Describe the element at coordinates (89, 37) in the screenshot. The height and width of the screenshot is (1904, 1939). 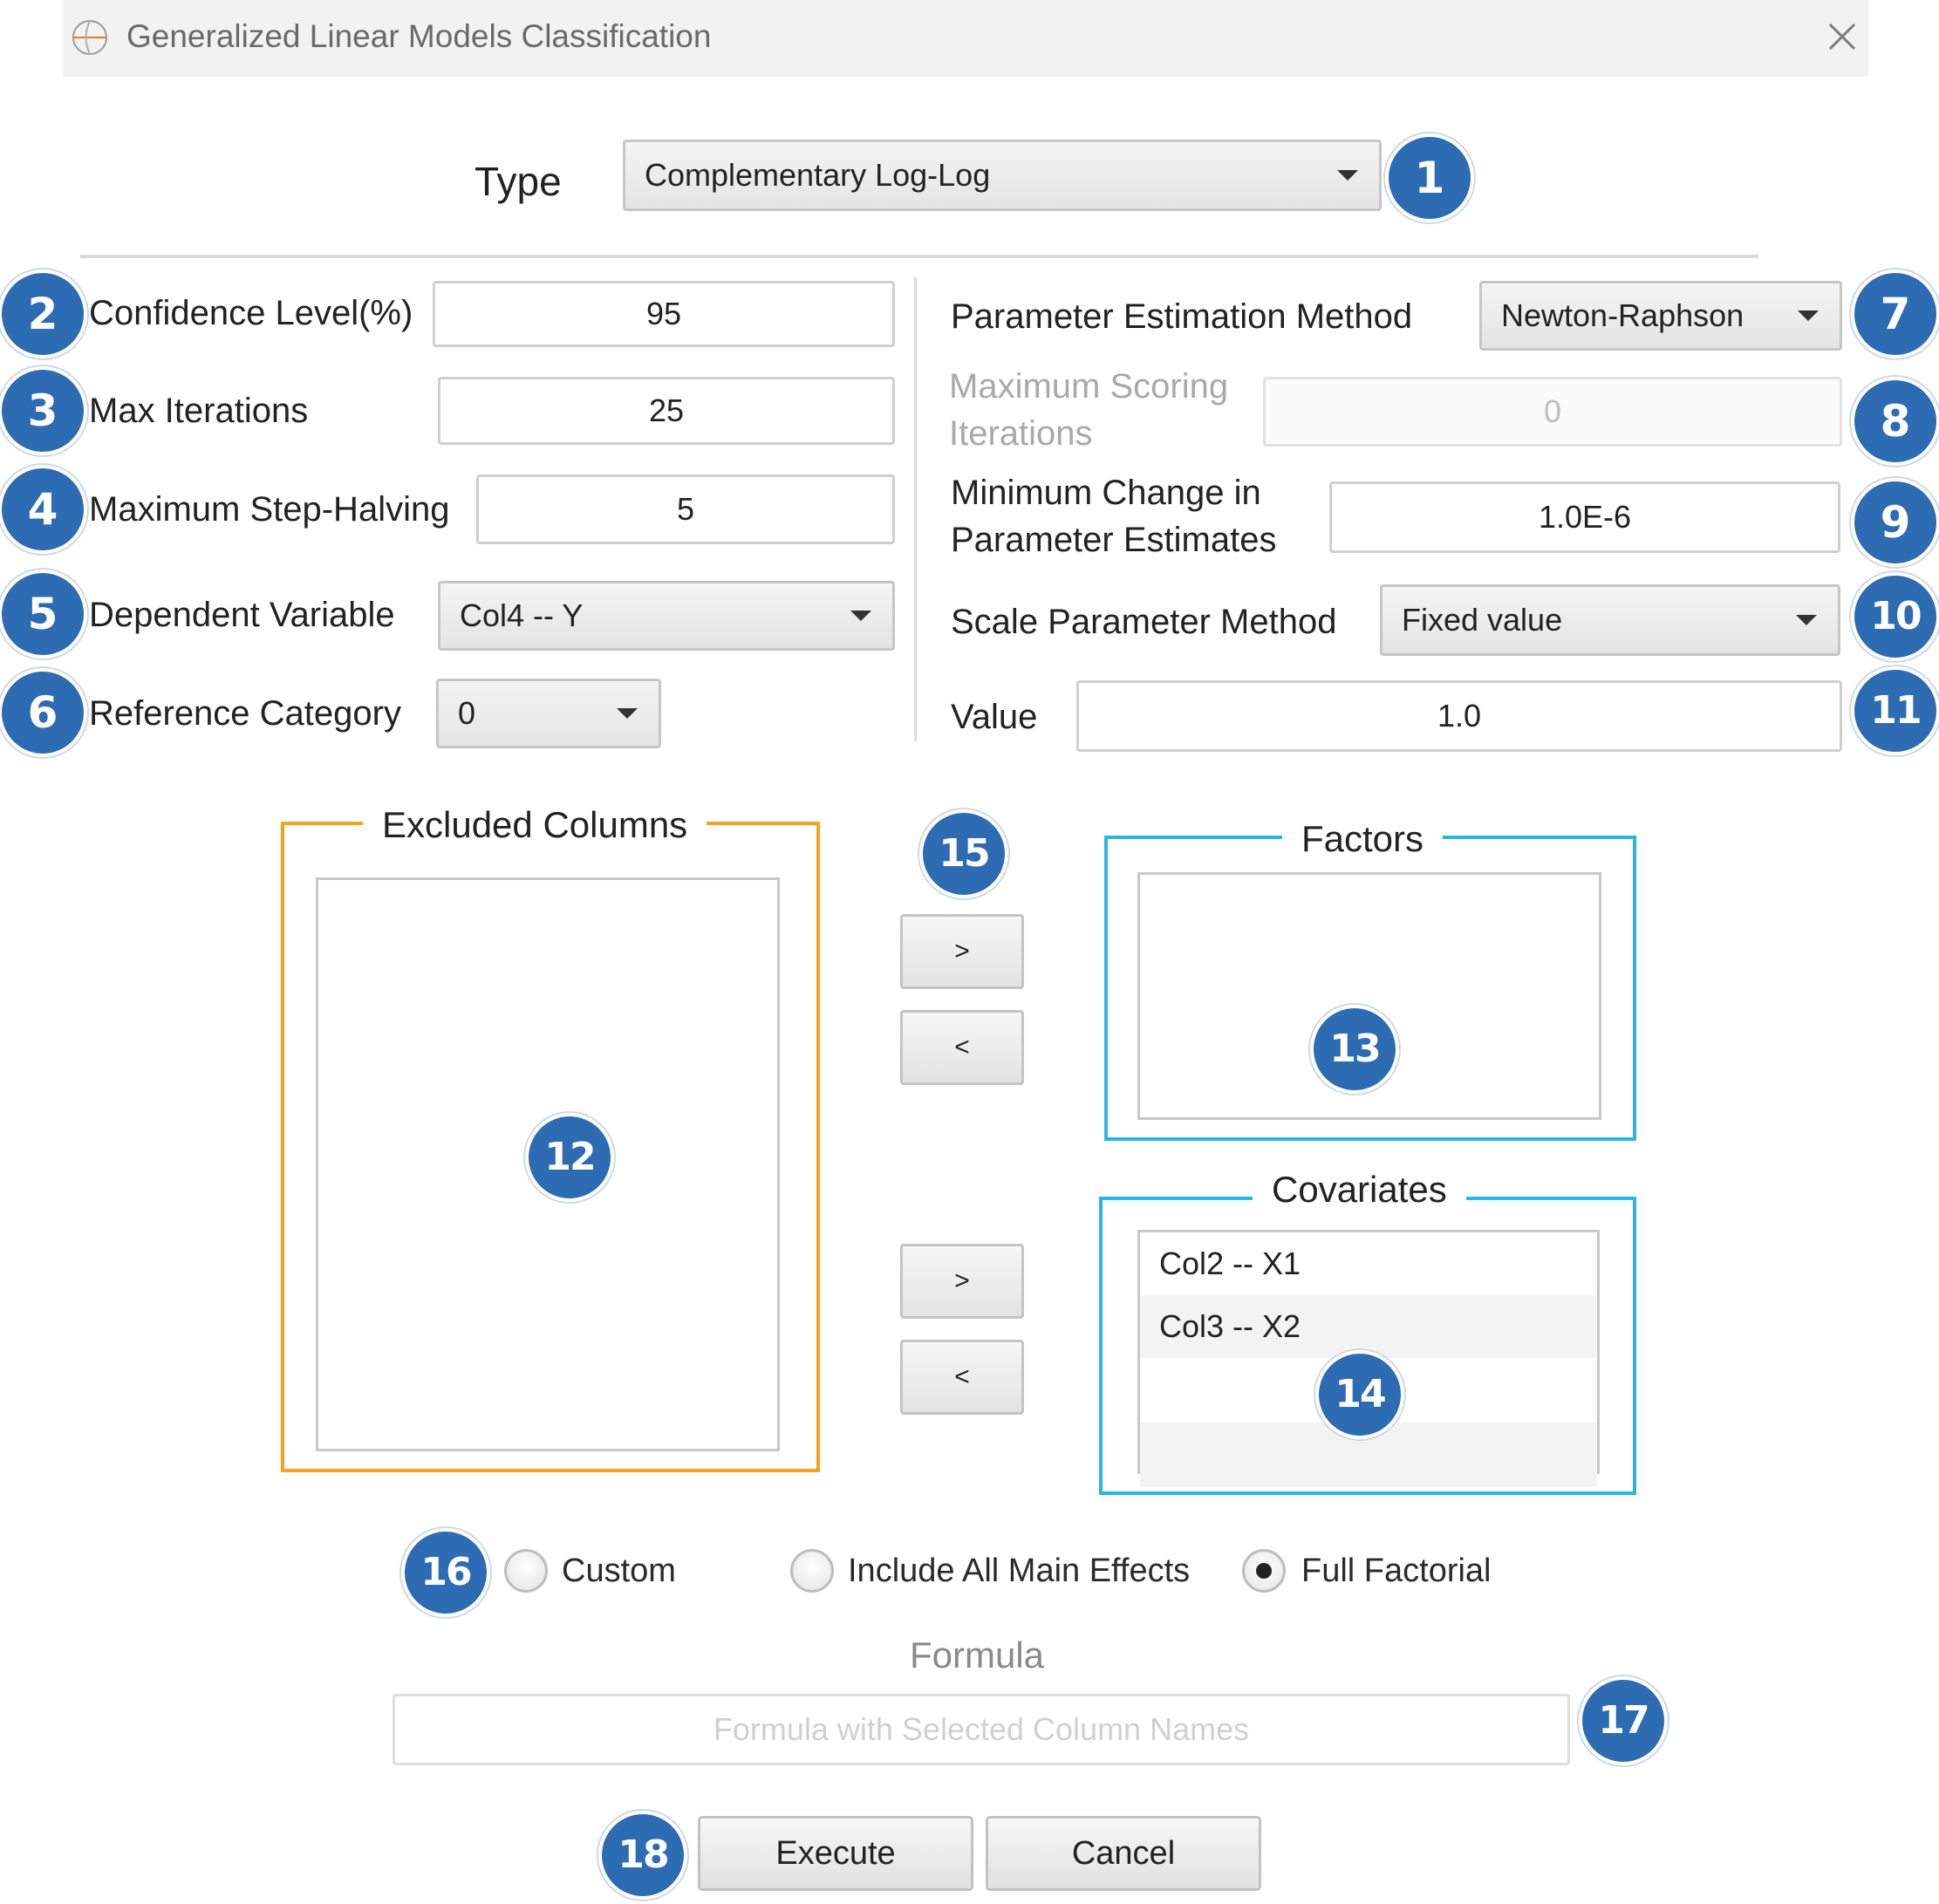
I see `app-logo-icon` at that location.